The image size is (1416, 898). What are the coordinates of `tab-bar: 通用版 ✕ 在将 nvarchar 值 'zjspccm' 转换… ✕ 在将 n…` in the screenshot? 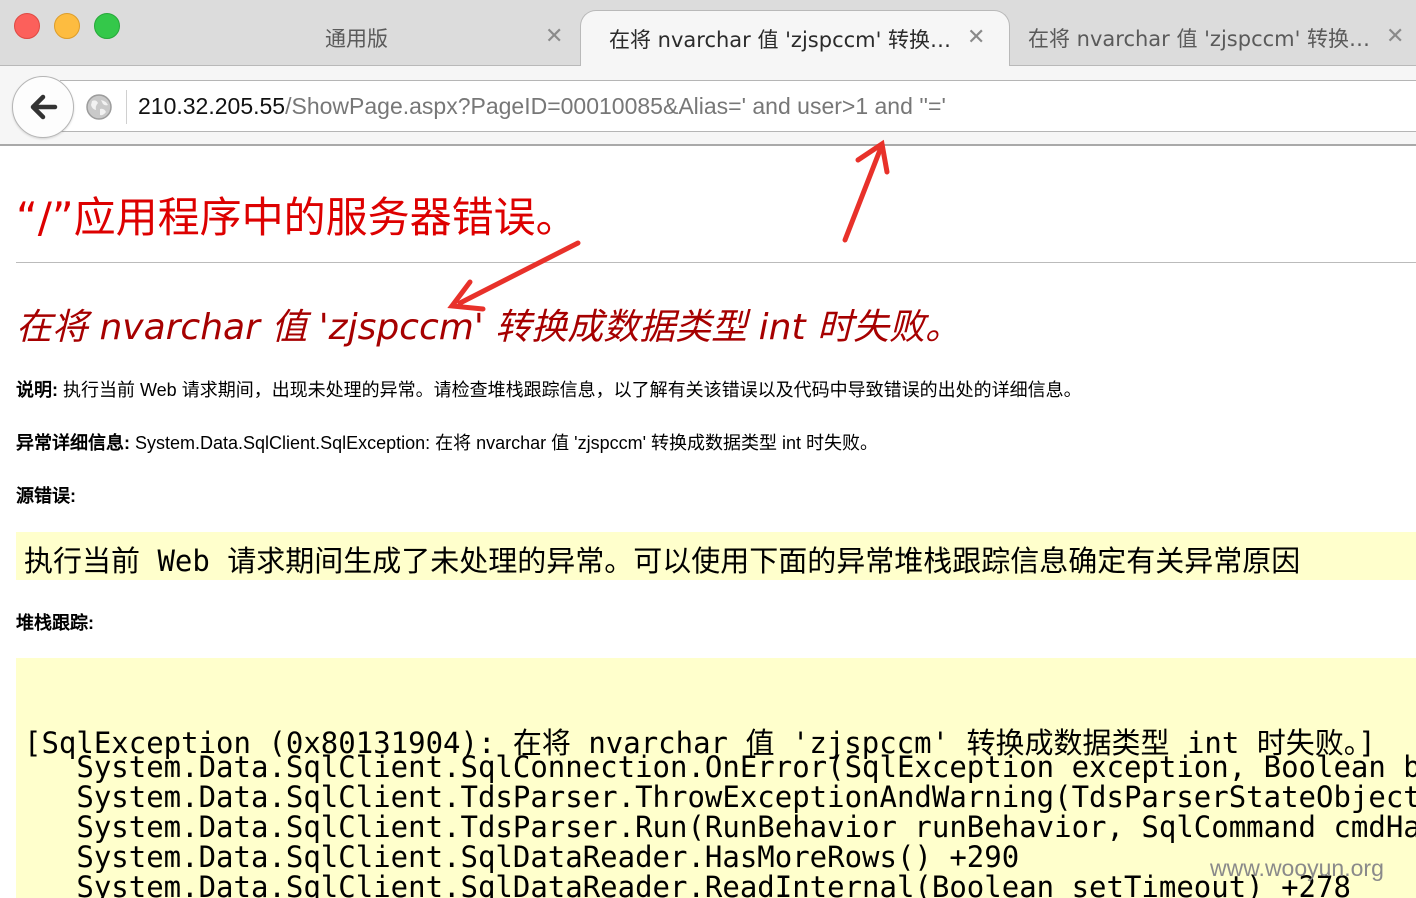 It's located at (708, 33).